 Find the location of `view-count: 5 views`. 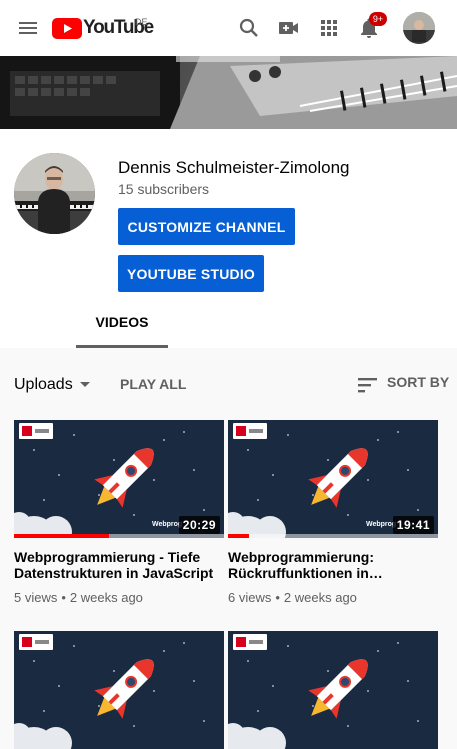

view-count: 5 views is located at coordinates (36, 597).